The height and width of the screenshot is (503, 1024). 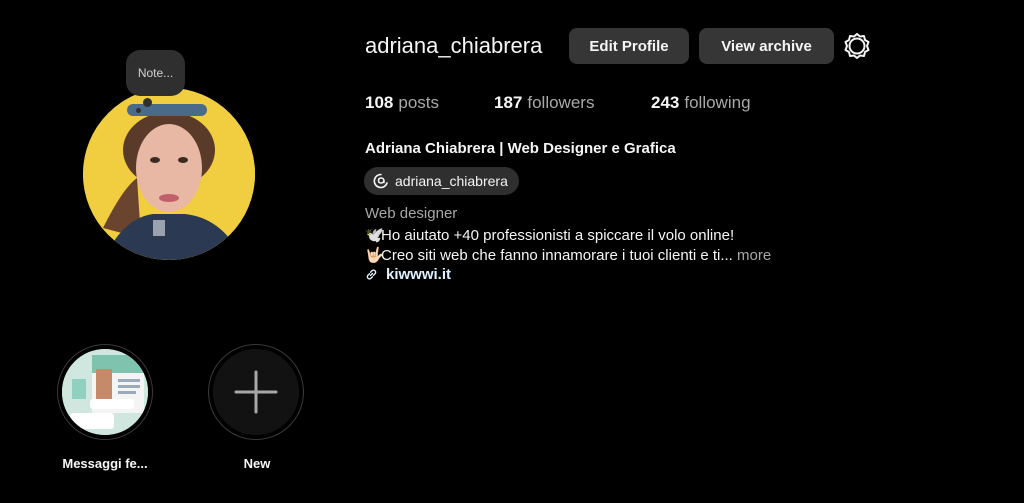 What do you see at coordinates (451, 181) in the screenshot?
I see `threads-handle: adriana_chiabrera` at bounding box center [451, 181].